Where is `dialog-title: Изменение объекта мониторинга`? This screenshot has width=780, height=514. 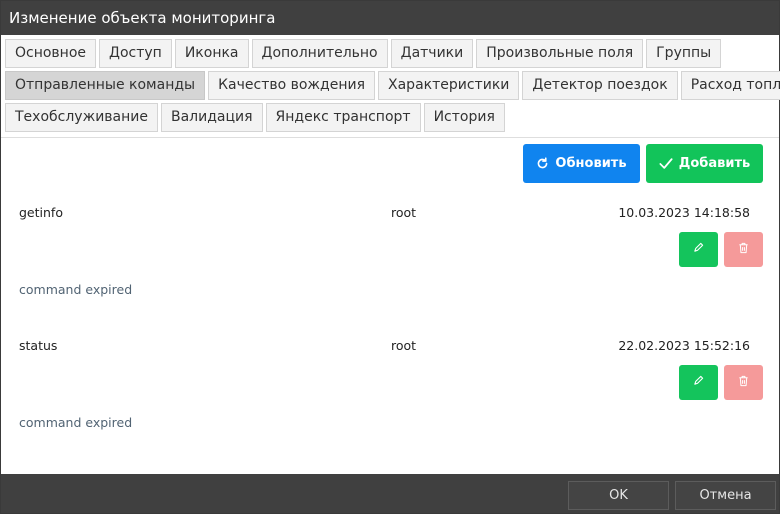
dialog-title: Изменение объекта мониторинга is located at coordinates (390, 18).